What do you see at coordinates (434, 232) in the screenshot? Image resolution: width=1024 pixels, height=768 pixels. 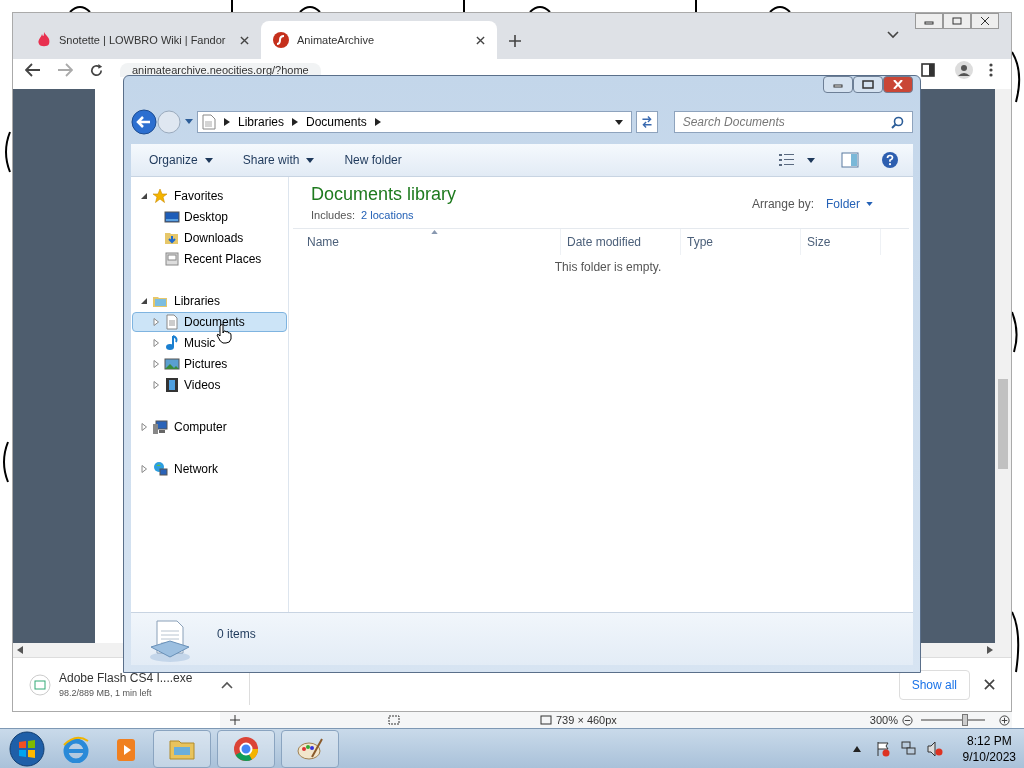 I see `sort-arrow-icon` at bounding box center [434, 232].